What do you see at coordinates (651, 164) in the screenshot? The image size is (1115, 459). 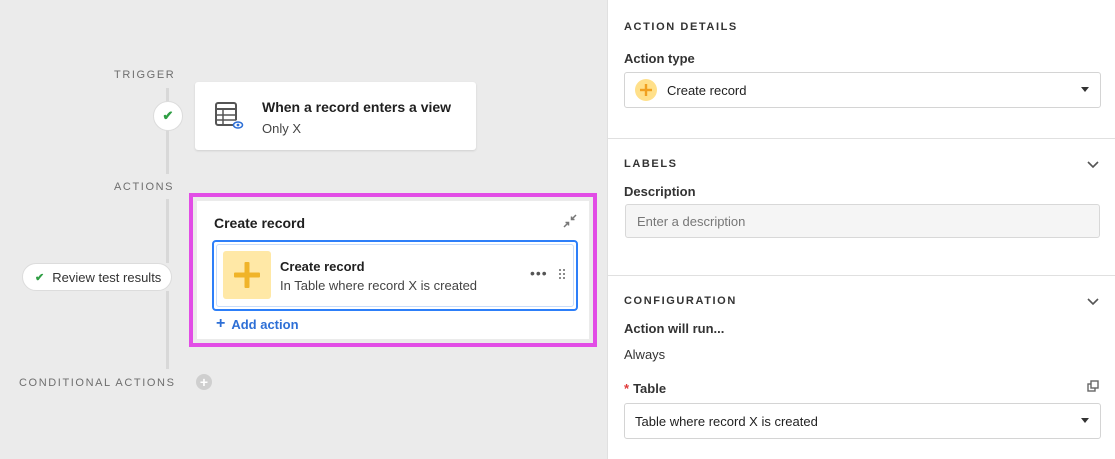 I see `labels-heading: LABELS` at bounding box center [651, 164].